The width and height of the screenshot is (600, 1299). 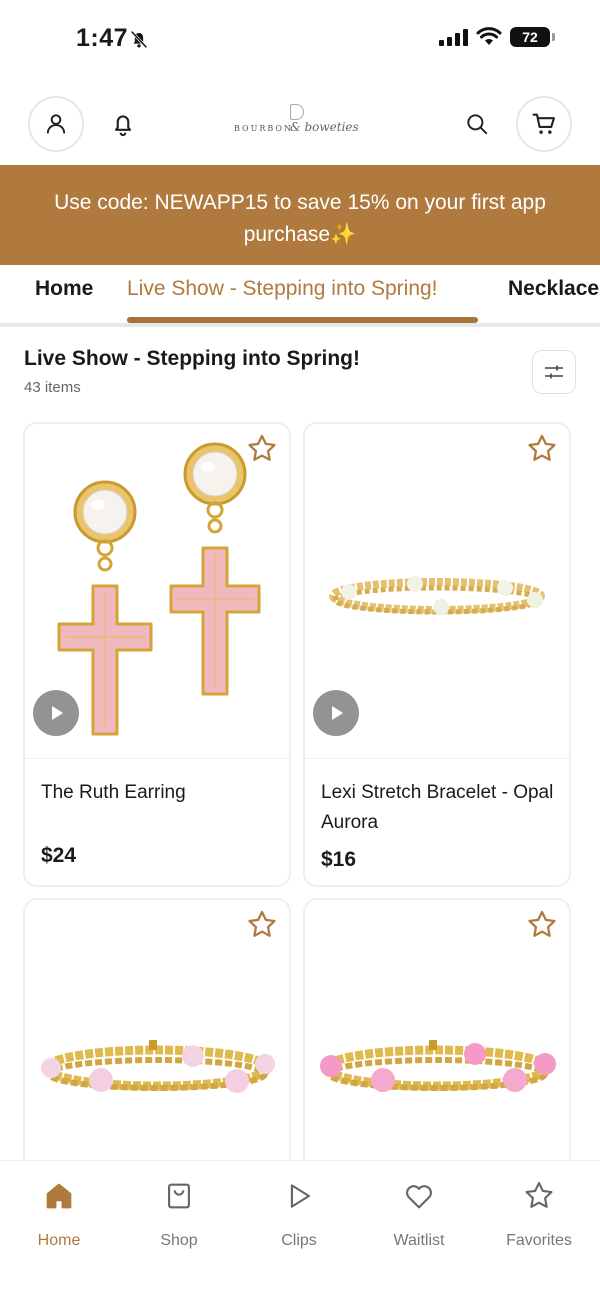 I want to click on cart-icon, so click(x=543, y=123).